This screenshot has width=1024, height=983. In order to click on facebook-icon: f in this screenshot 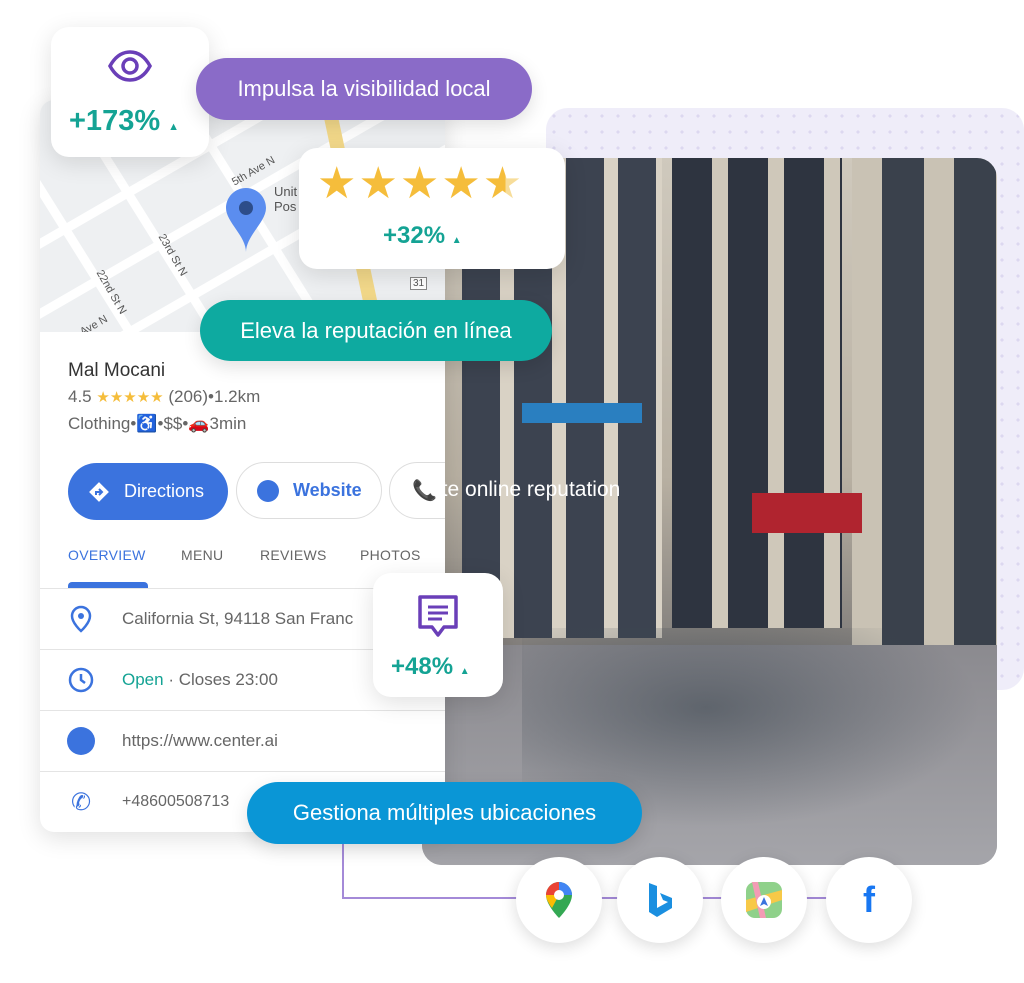, I will do `click(869, 899)`.